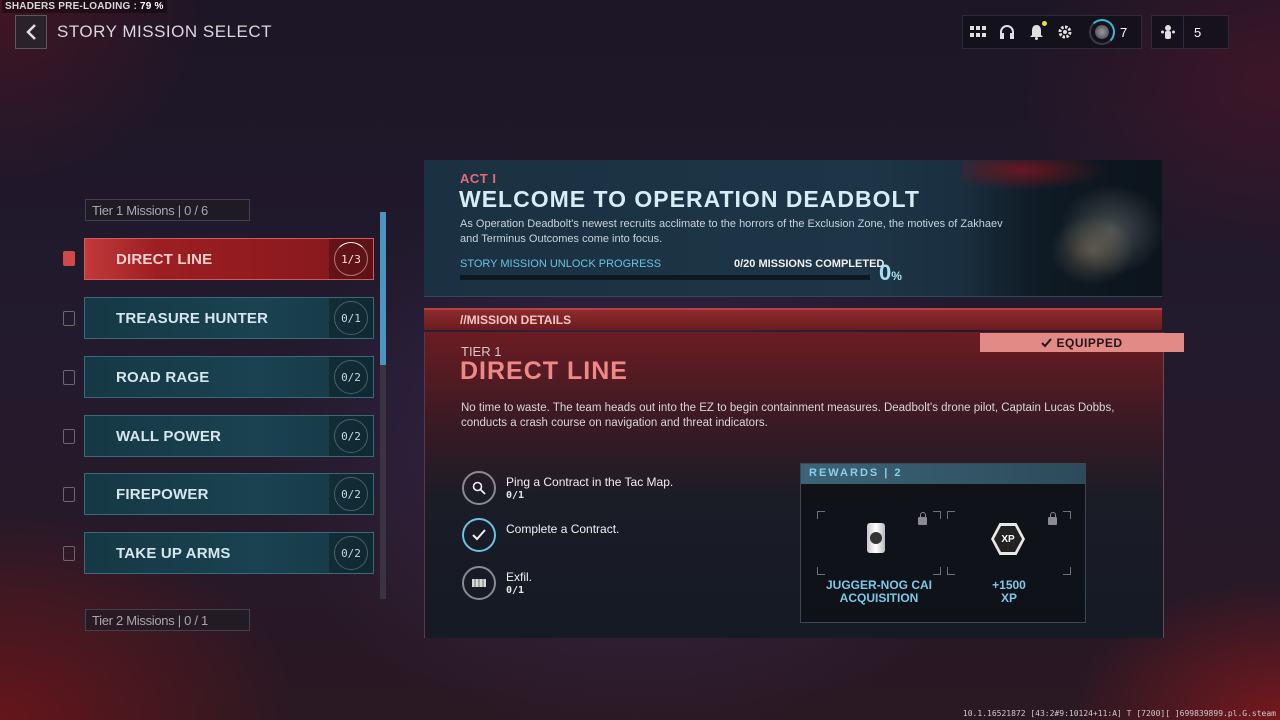  Describe the element at coordinates (1168, 32) in the screenshot. I see `party-icon` at that location.